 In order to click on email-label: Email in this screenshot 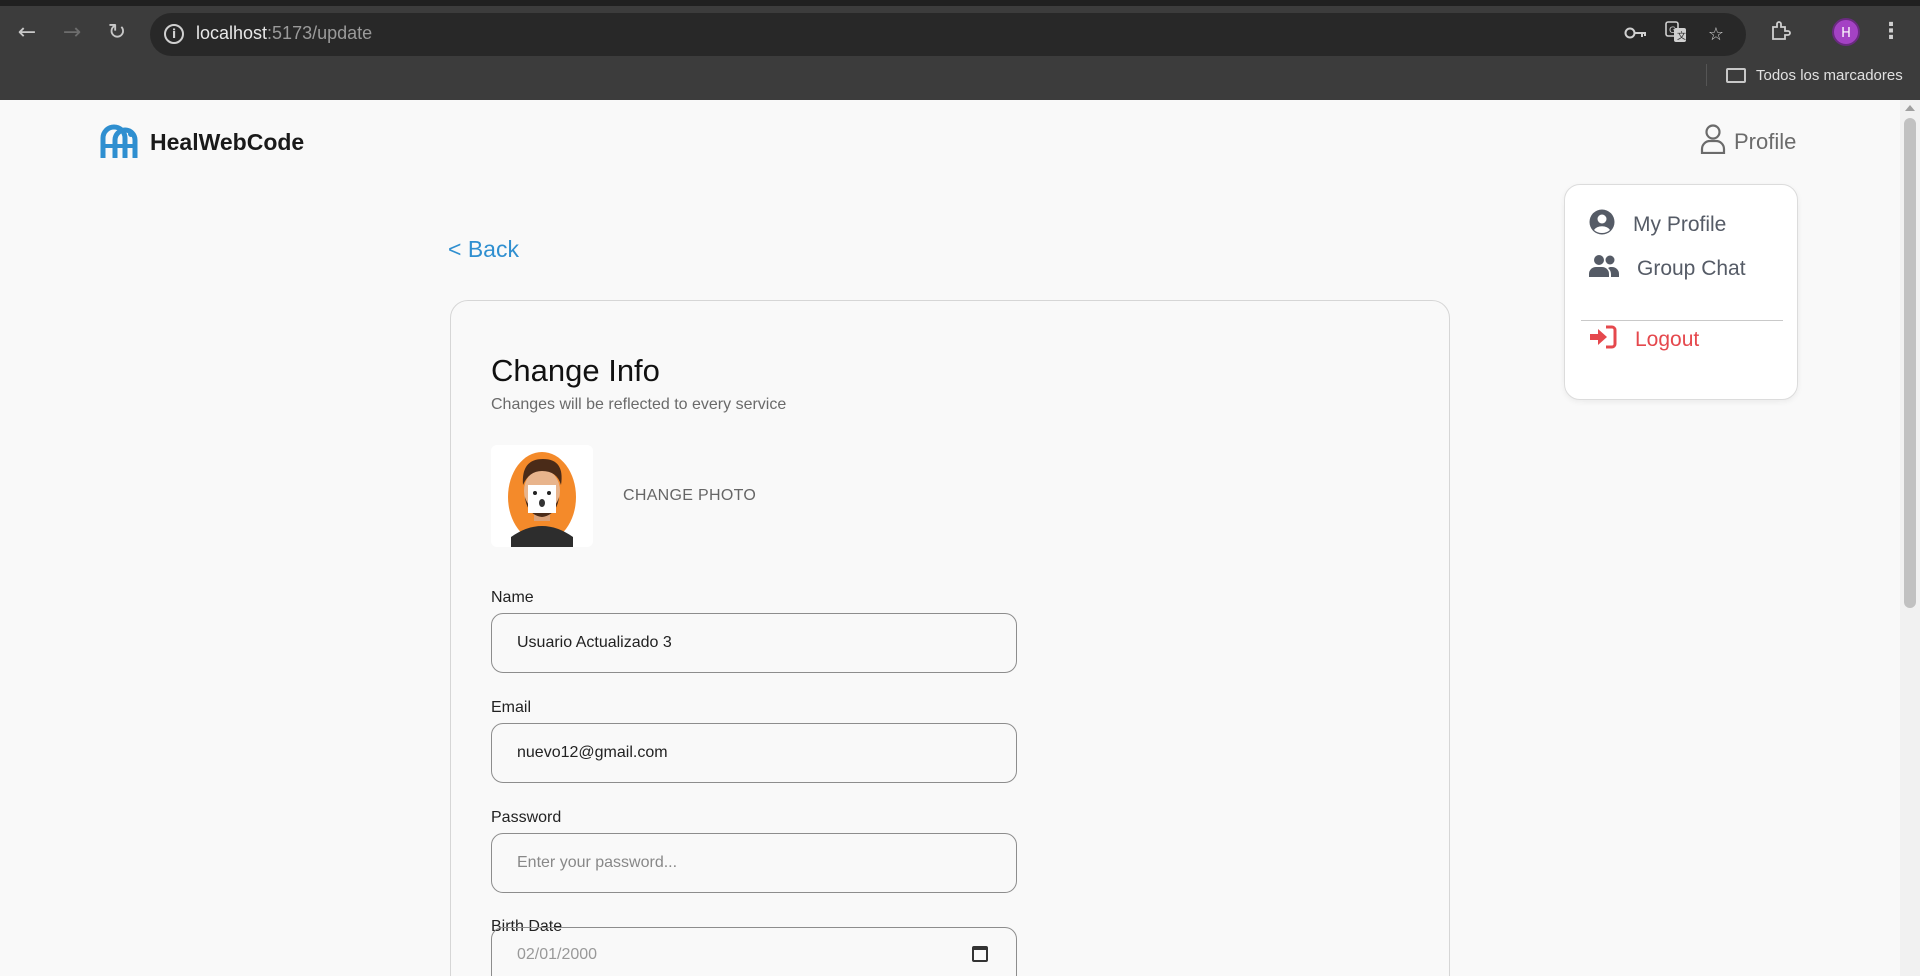, I will do `click(511, 707)`.